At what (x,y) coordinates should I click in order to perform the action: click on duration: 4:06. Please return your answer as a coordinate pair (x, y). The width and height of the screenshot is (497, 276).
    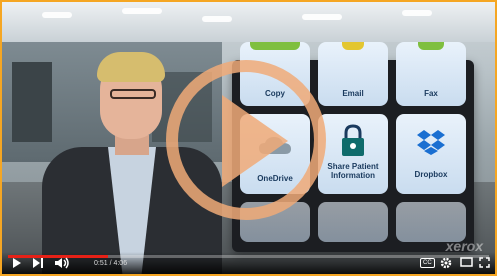
    Looking at the image, I should click on (120, 263).